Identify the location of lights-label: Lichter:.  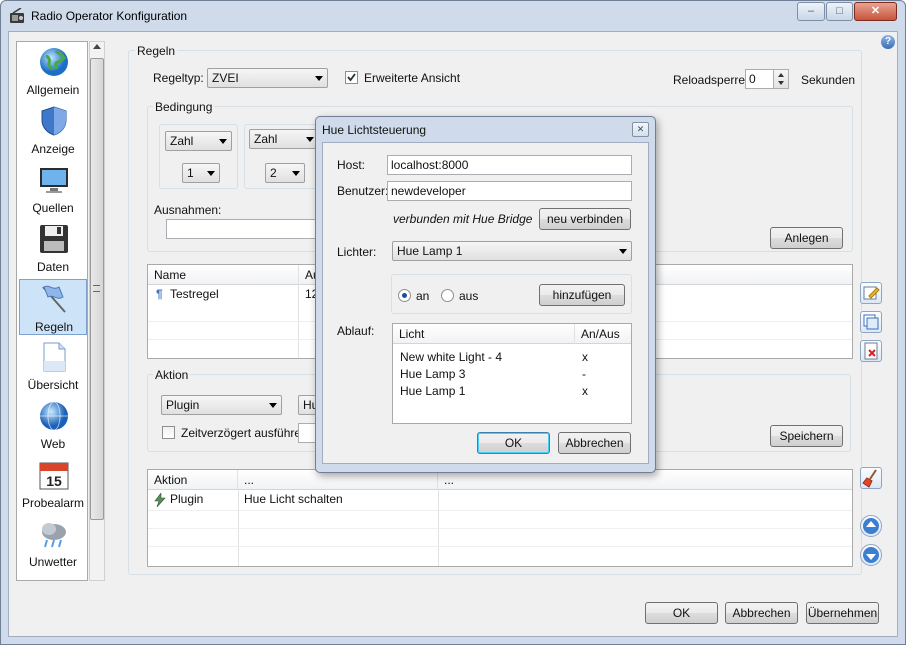
(357, 252).